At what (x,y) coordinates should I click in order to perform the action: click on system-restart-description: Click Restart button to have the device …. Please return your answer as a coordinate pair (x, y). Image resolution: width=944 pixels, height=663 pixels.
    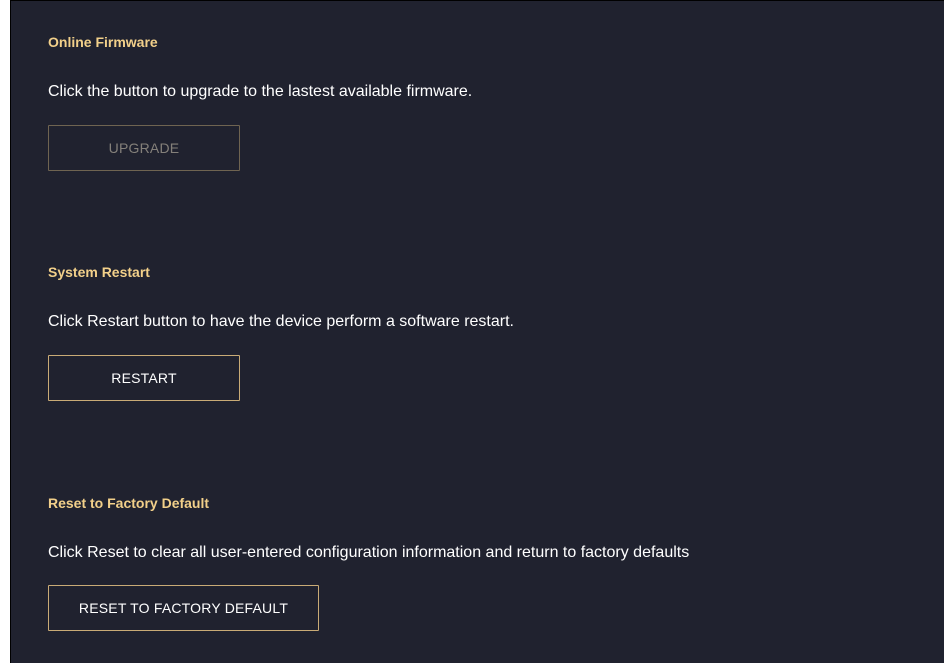
    Looking at the image, I should click on (281, 321).